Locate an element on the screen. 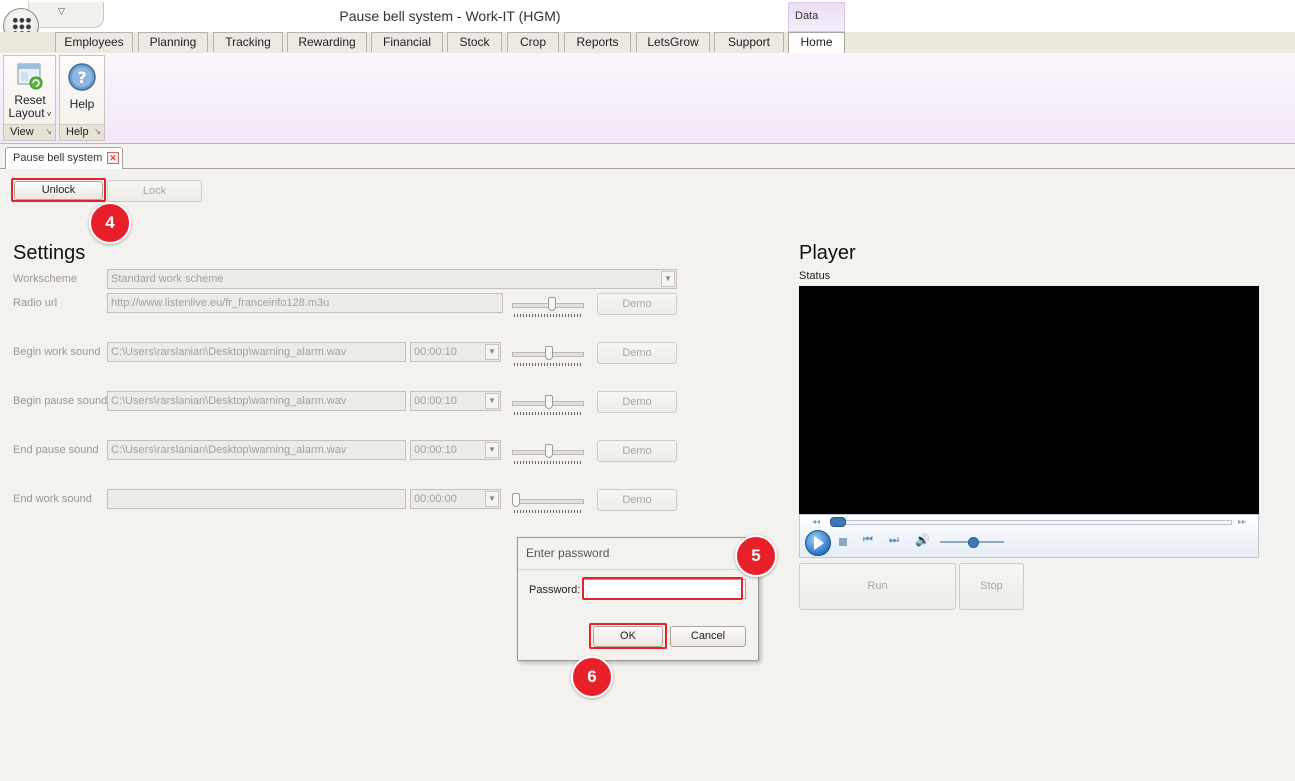 The width and height of the screenshot is (1295, 781). ribbon-group-view: Reset Layout ˅ View ↘ is located at coordinates (29, 98).